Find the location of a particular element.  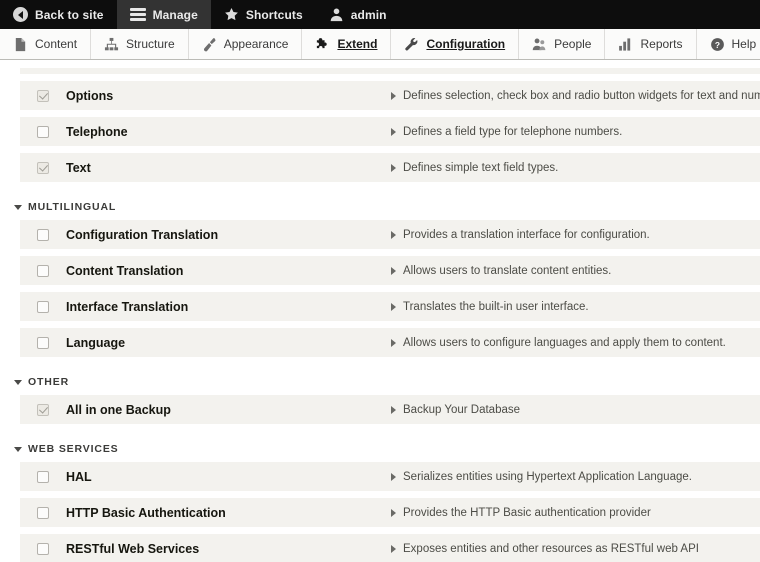

tab-label: Extend is located at coordinates (357, 44).